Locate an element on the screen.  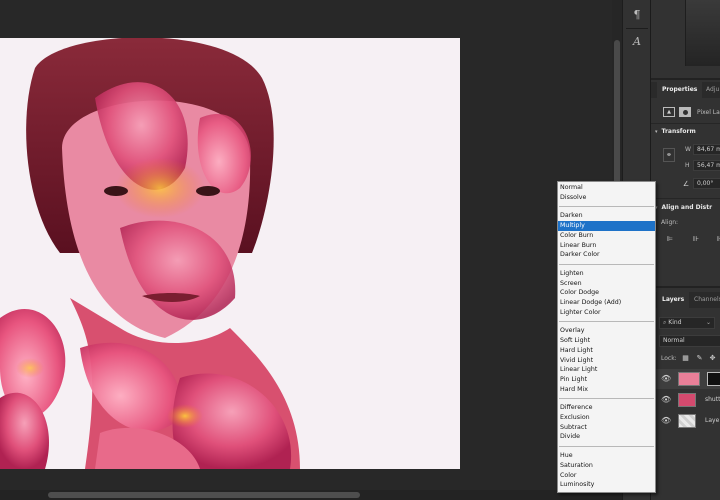
mask-icon is located at coordinates (685, 112).